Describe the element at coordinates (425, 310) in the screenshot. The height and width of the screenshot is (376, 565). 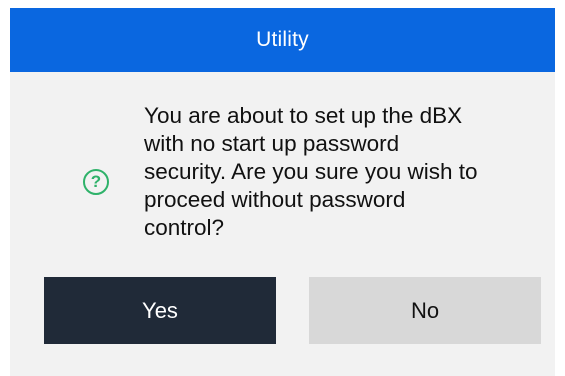
I see `no-button: No` at that location.